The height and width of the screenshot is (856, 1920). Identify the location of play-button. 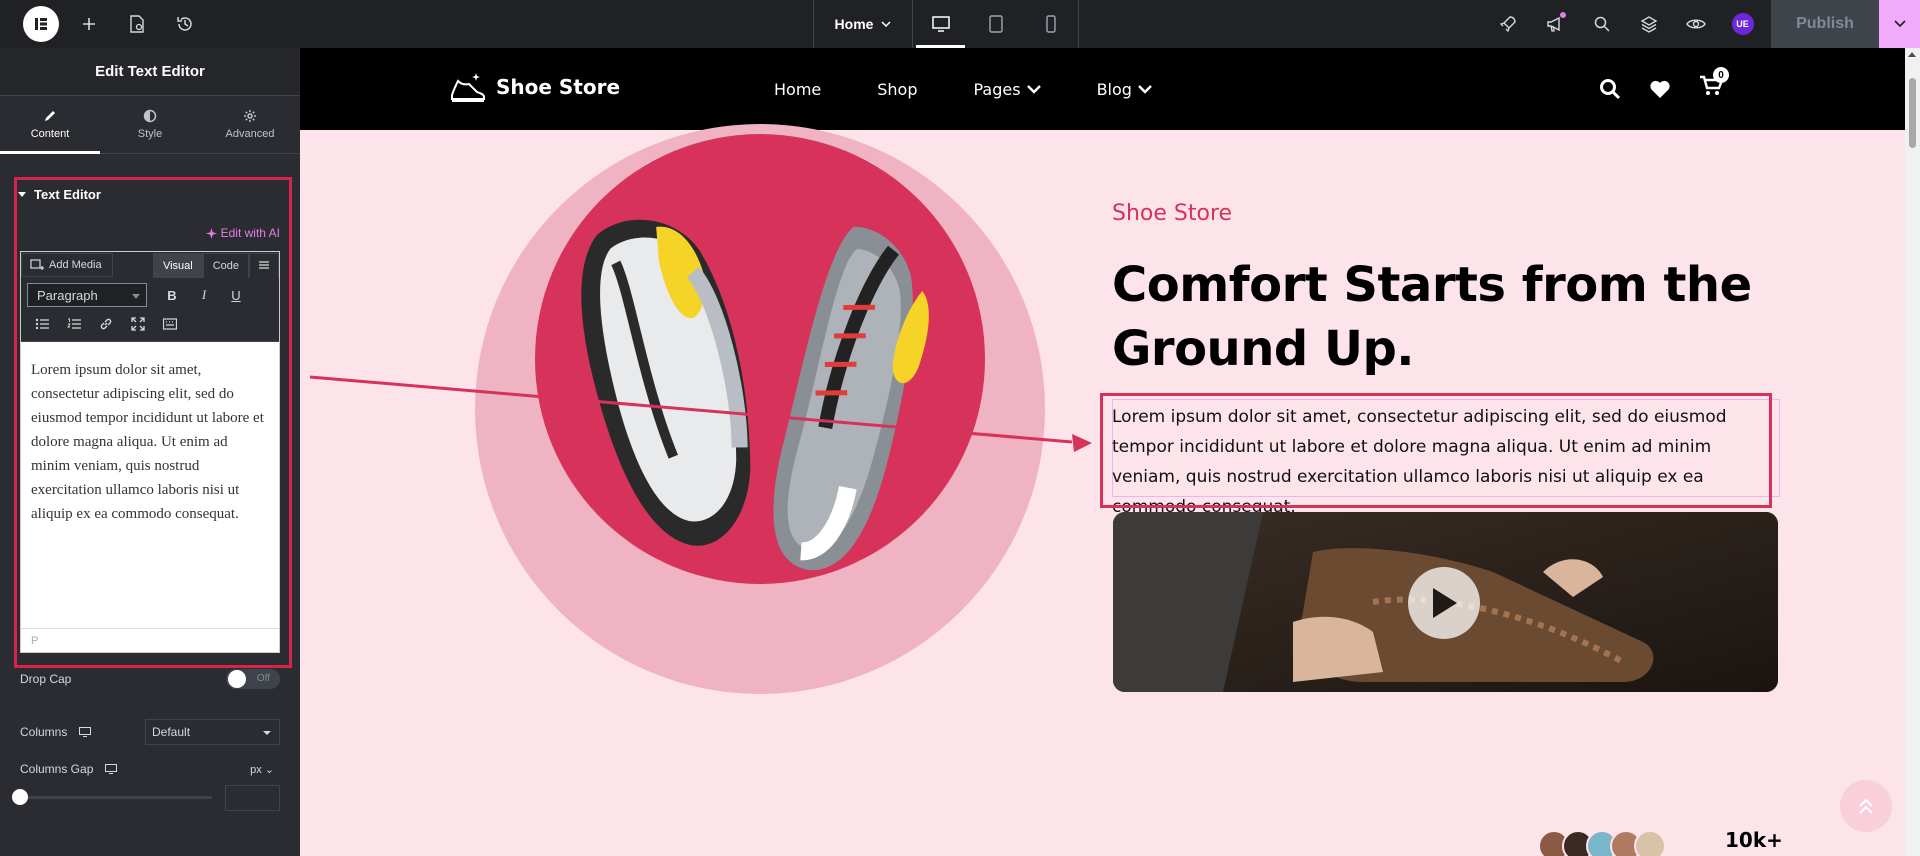
(1444, 603).